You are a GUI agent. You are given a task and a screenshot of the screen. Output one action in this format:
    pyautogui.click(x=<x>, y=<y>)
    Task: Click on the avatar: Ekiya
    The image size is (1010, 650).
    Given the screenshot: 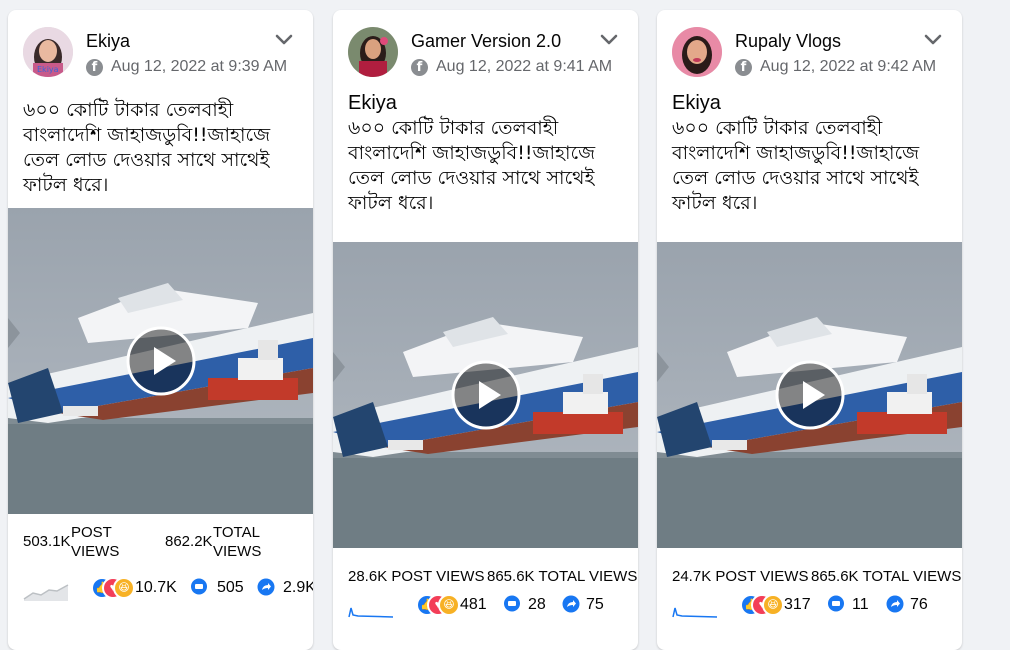 What is the action you would take?
    pyautogui.click(x=48, y=52)
    